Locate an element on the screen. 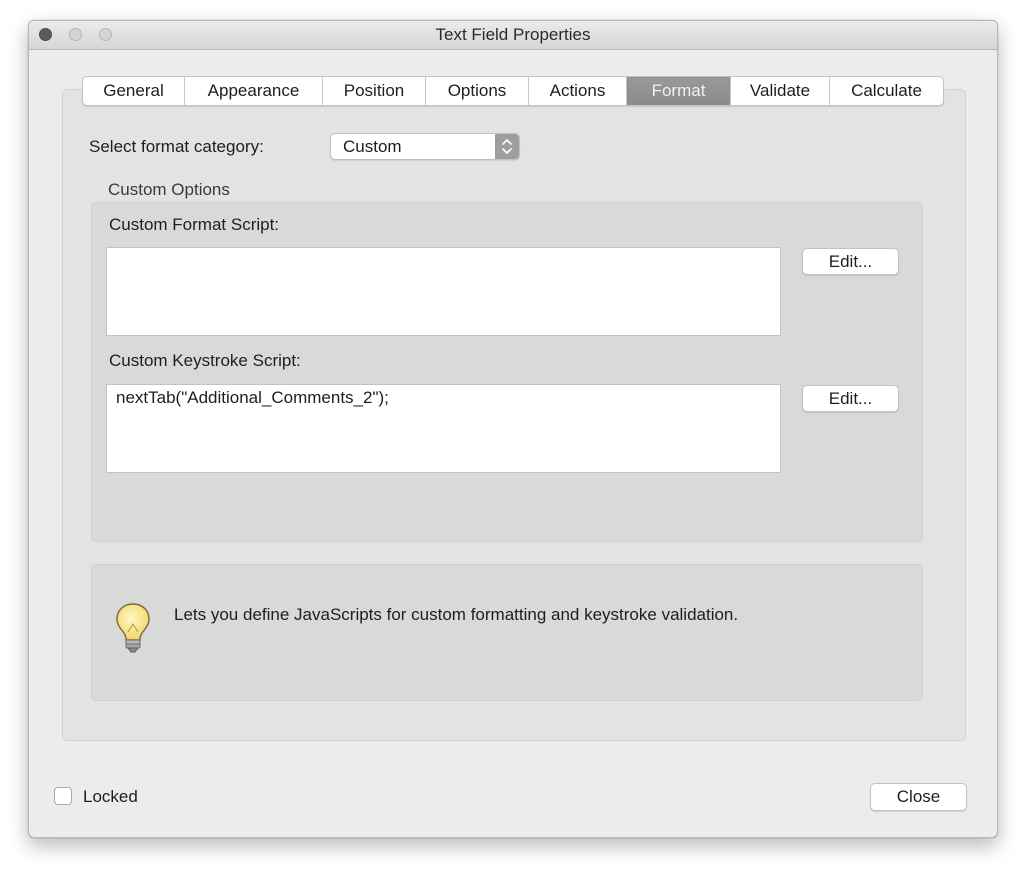 The image size is (1024, 872). tab-appearance: Appearance is located at coordinates (254, 91).